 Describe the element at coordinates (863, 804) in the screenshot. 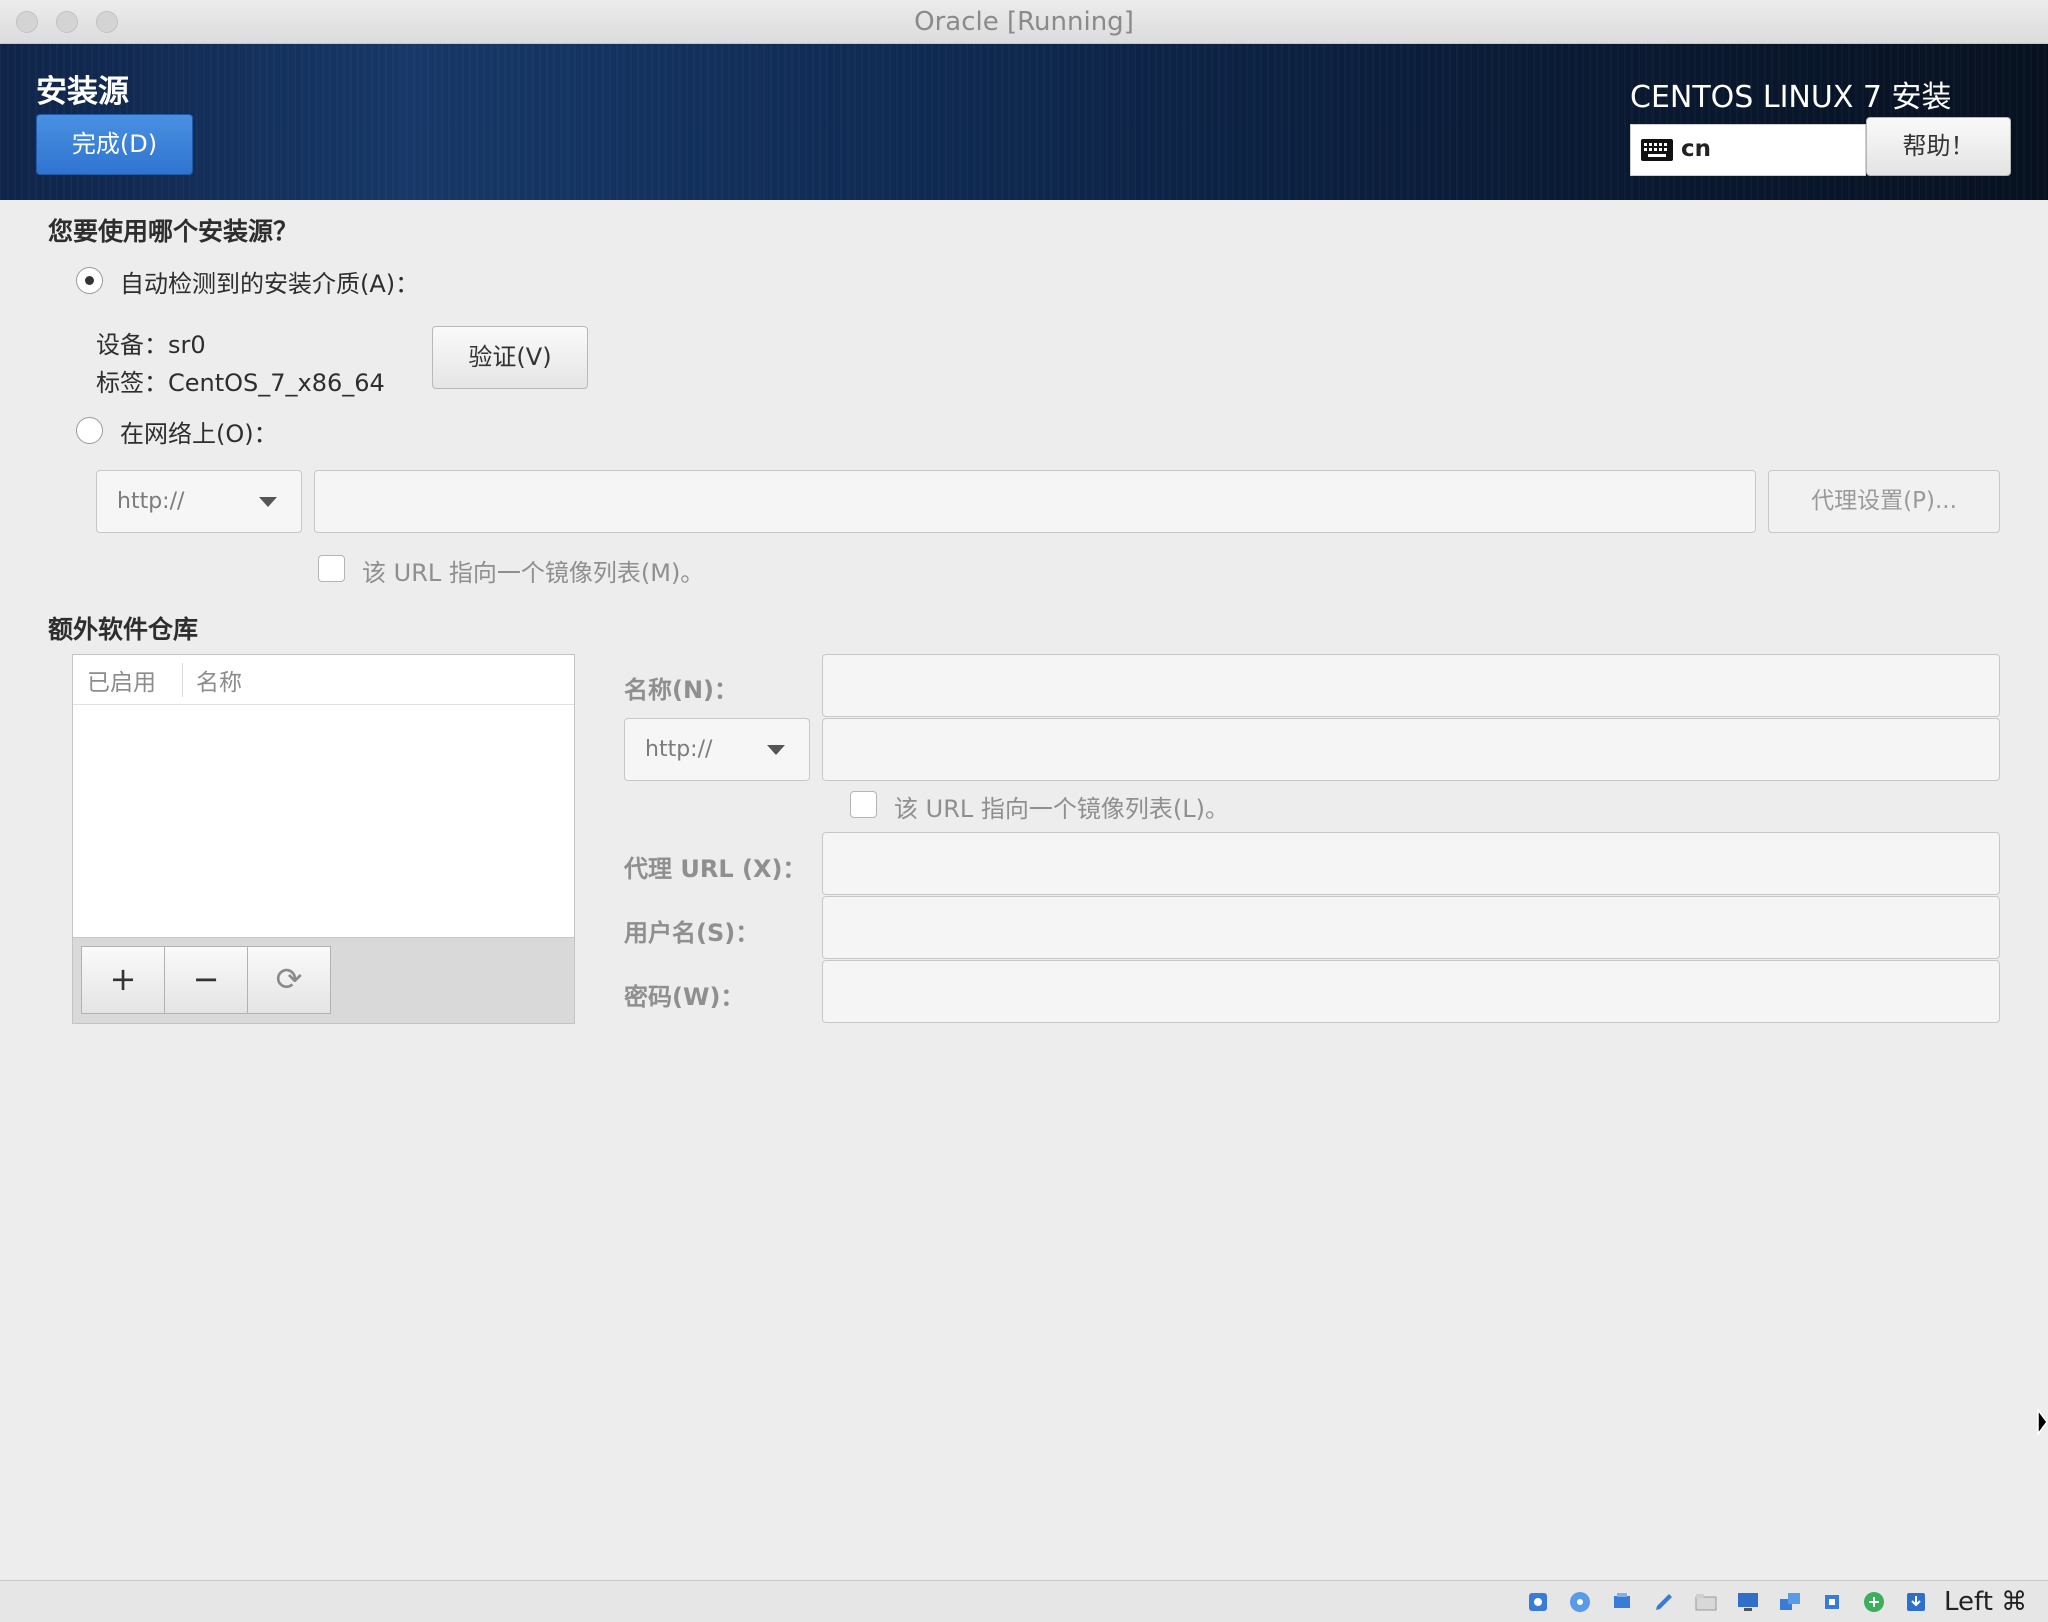

I see `repo-mirror-list-checkbox` at that location.